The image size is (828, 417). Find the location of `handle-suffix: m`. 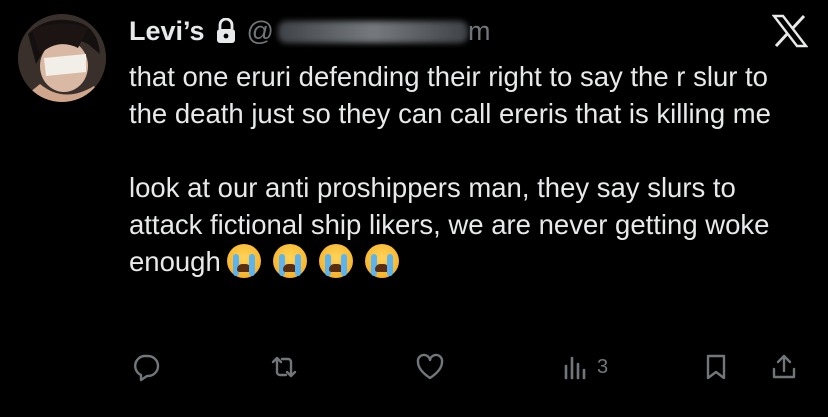

handle-suffix: m is located at coordinates (479, 30).